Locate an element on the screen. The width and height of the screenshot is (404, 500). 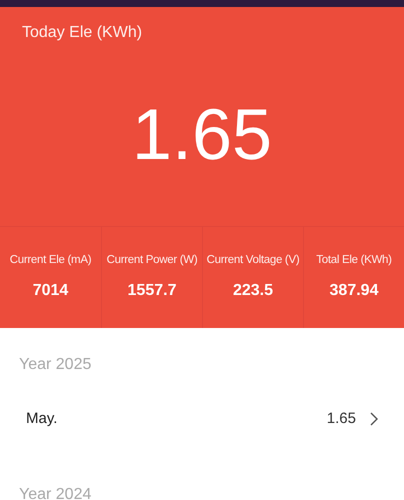
stat-label: Current Ele (mA) is located at coordinates (51, 260).